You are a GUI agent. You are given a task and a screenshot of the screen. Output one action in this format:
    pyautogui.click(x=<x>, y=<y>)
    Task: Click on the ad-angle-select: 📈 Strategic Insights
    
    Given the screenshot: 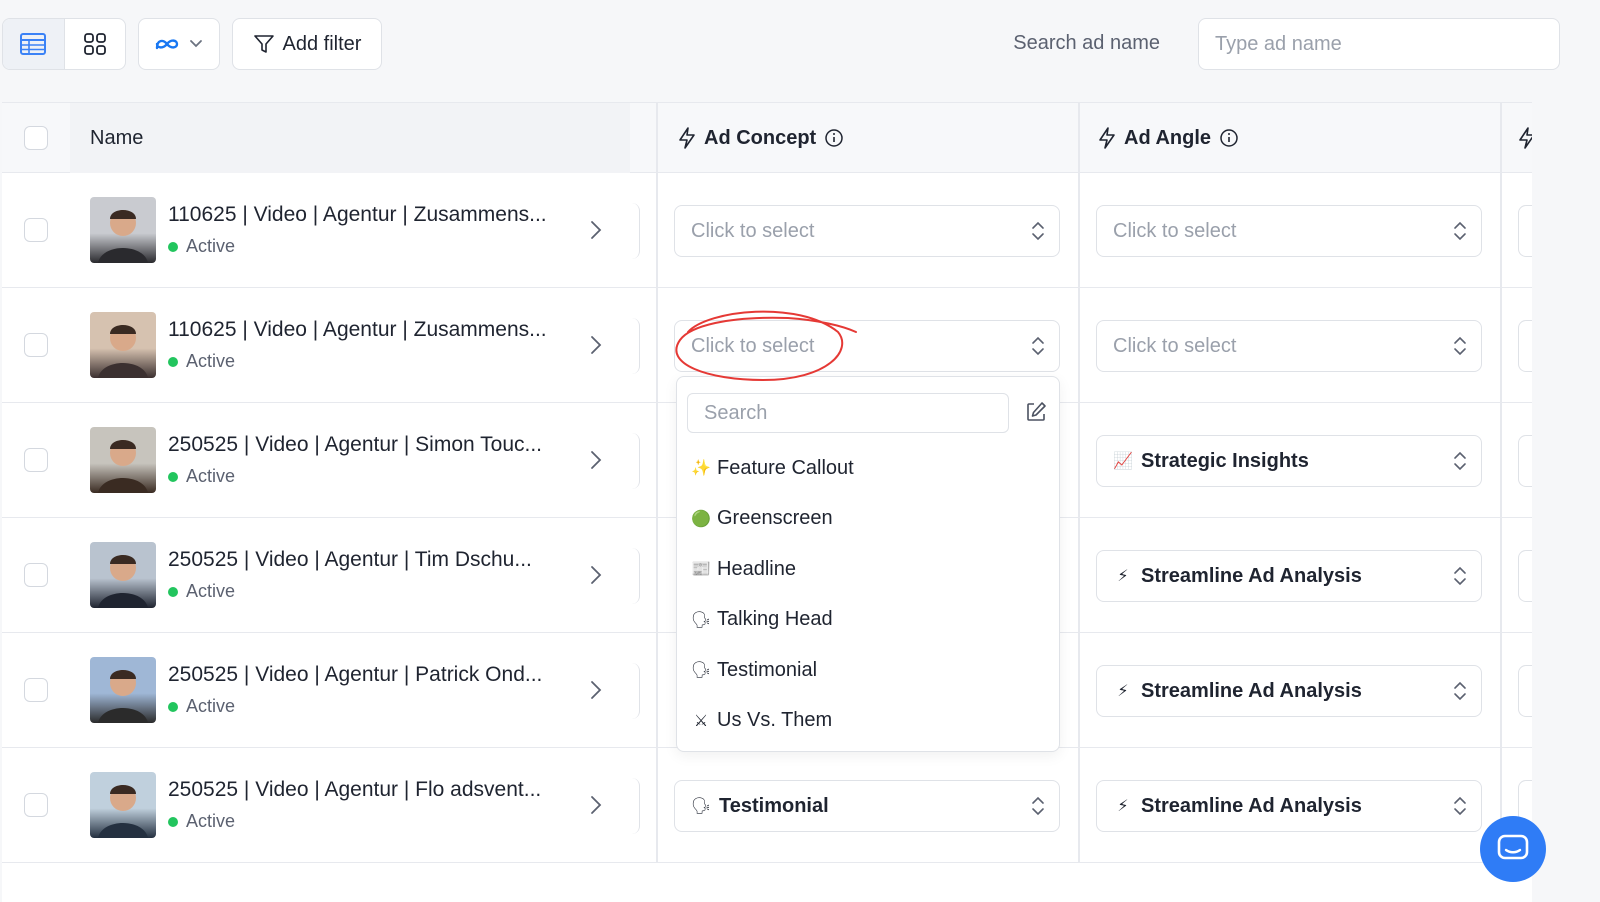 What is the action you would take?
    pyautogui.click(x=1289, y=461)
    